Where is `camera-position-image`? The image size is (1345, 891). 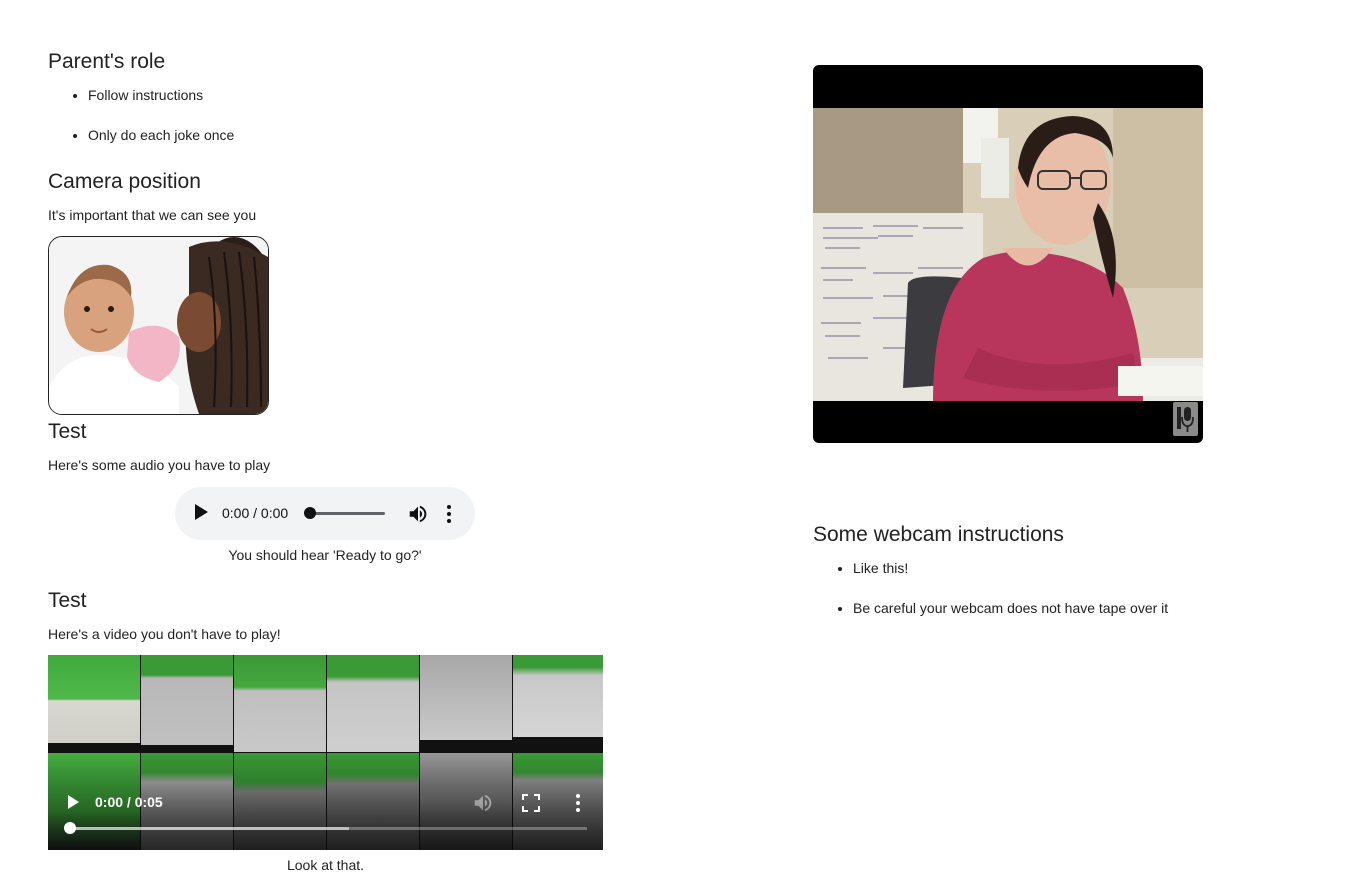 camera-position-image is located at coordinates (158, 325).